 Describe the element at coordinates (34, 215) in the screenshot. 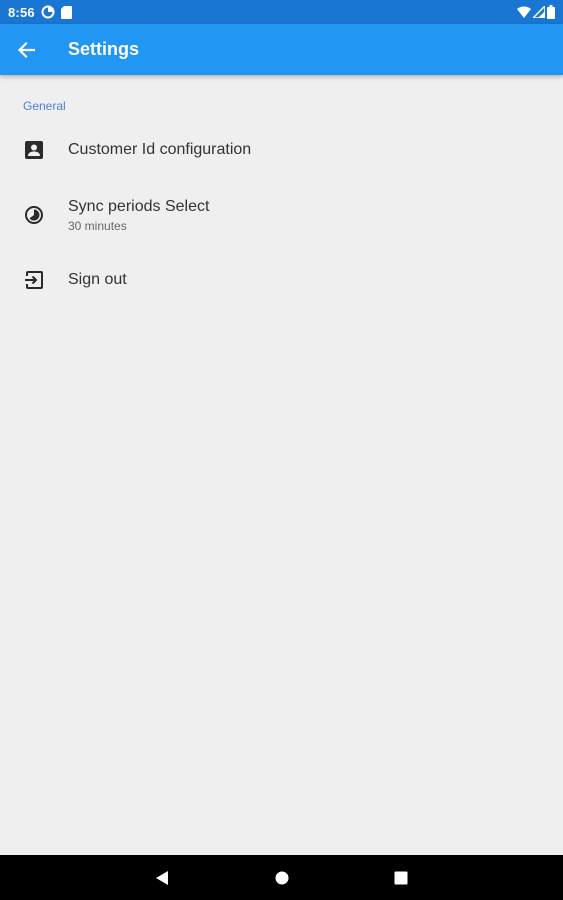

I see `timelapse-icon` at that location.